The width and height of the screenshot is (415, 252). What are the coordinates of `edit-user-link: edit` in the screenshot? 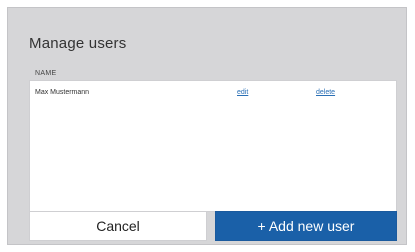 It's located at (242, 92).